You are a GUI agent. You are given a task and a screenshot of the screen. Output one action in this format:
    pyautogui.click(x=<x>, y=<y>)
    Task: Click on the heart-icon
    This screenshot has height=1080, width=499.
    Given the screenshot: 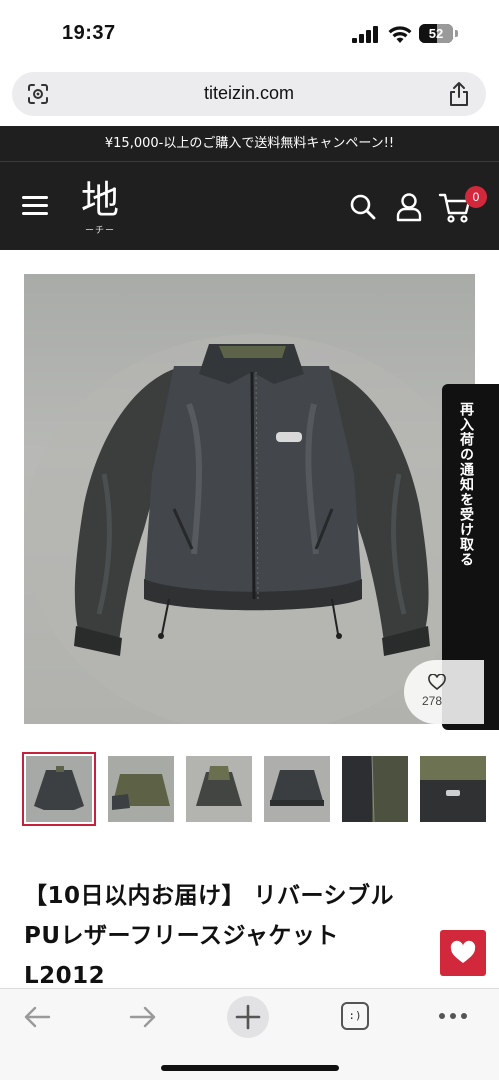 What is the action you would take?
    pyautogui.click(x=463, y=951)
    